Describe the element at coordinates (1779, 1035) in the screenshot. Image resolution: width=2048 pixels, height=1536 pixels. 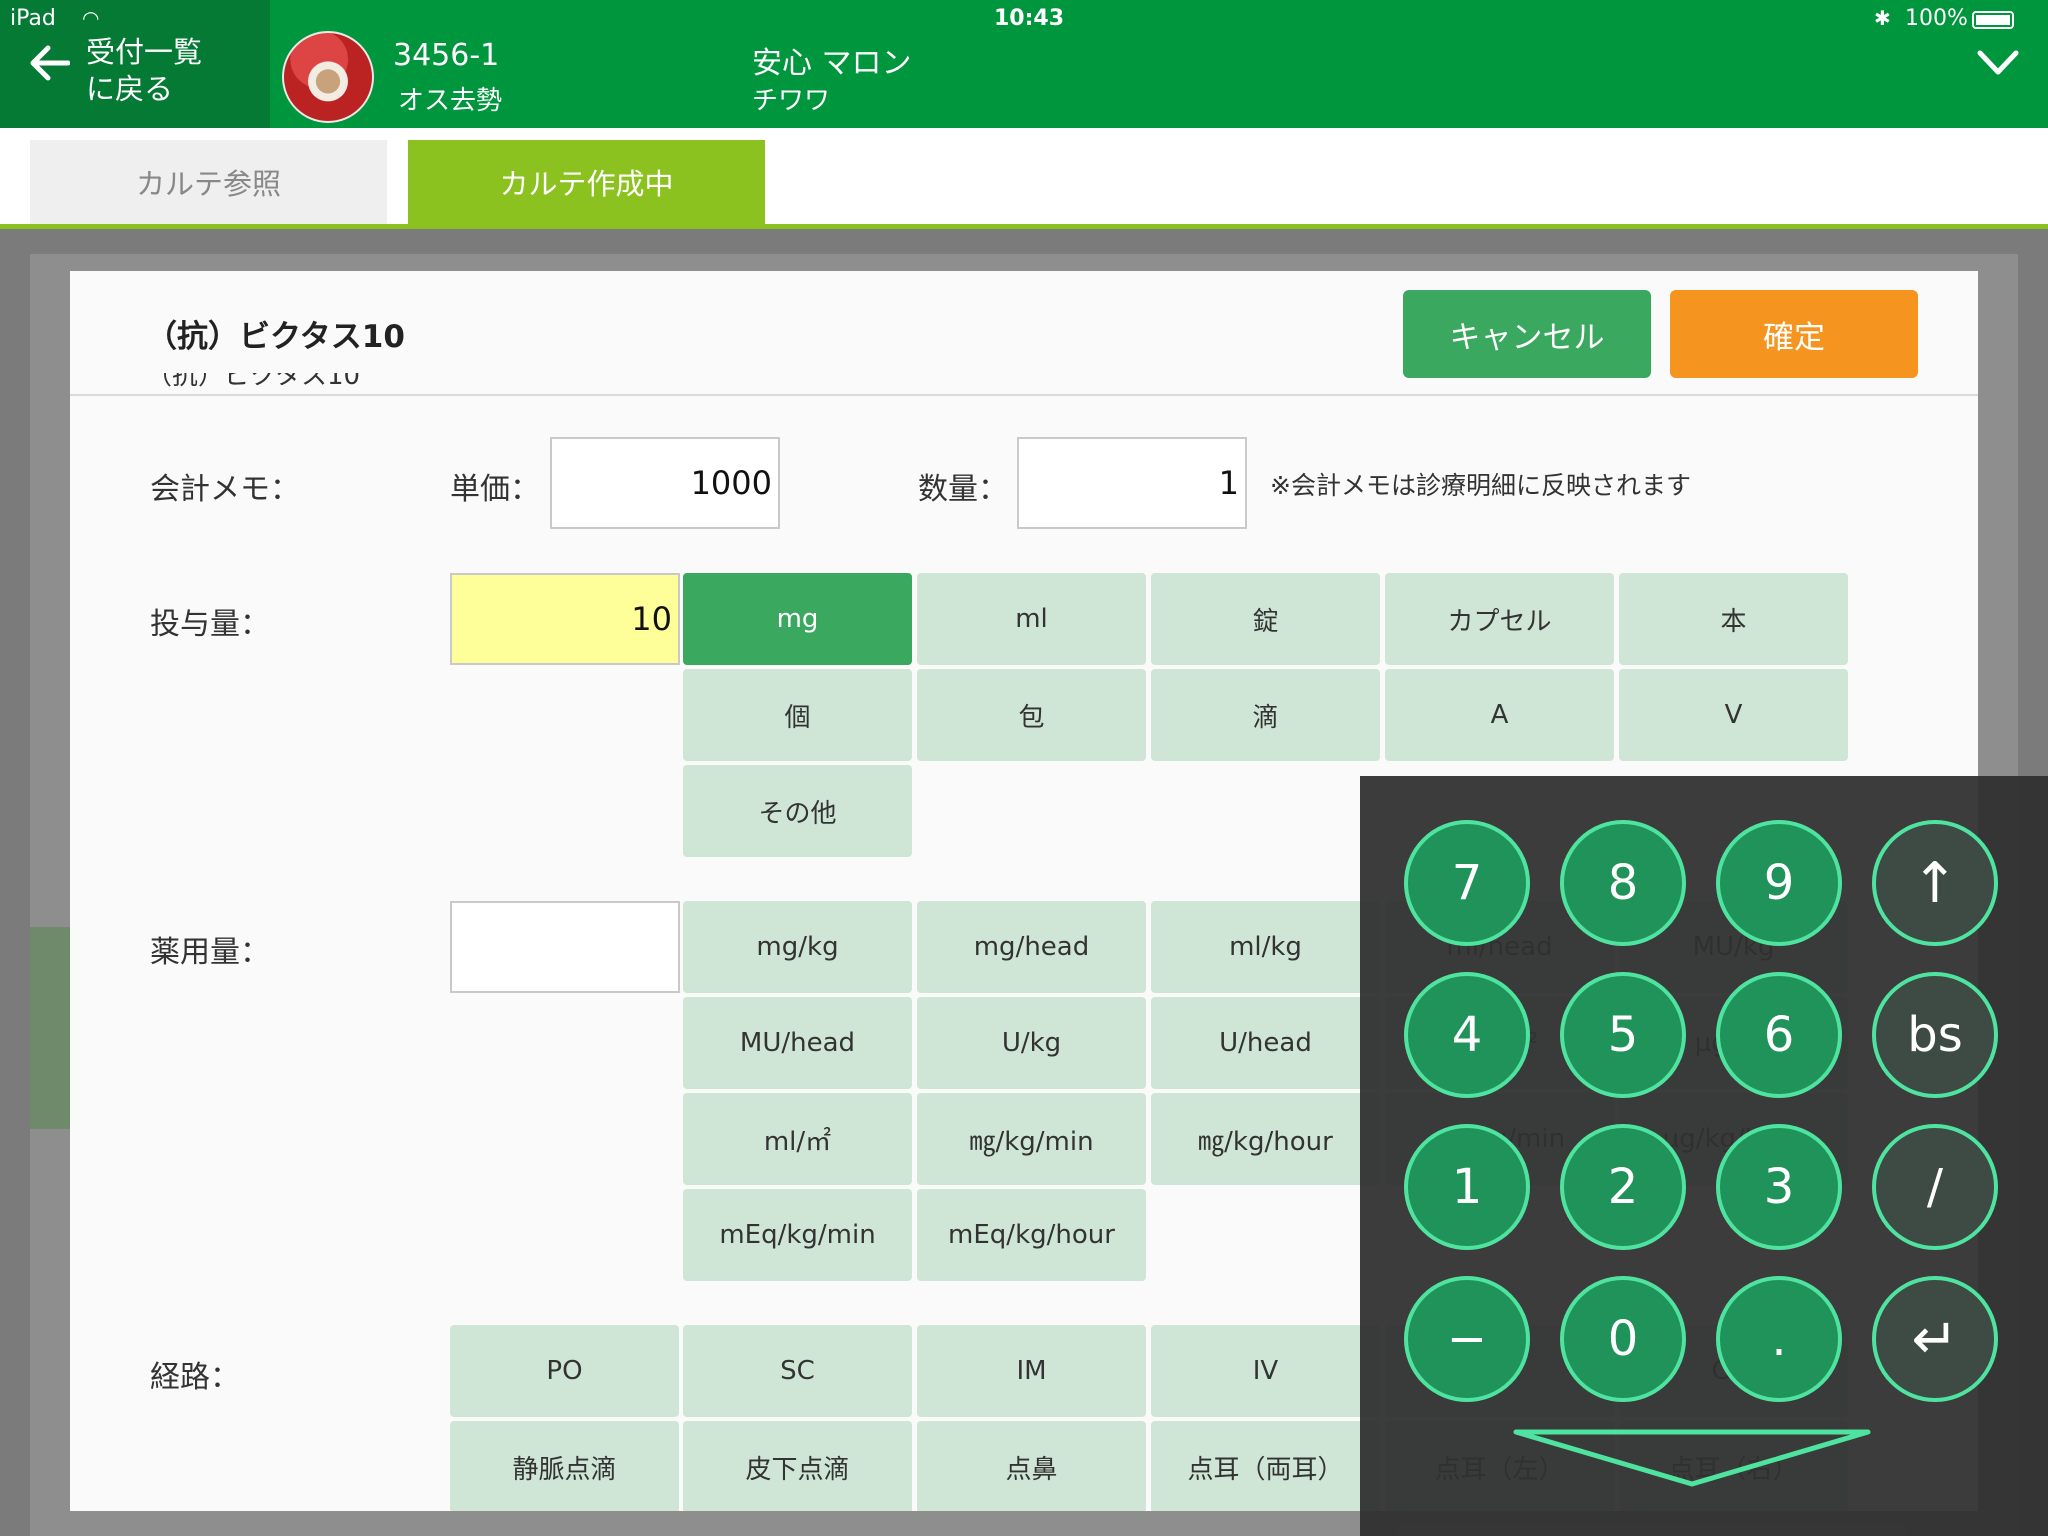
I see `key-6: 6` at that location.